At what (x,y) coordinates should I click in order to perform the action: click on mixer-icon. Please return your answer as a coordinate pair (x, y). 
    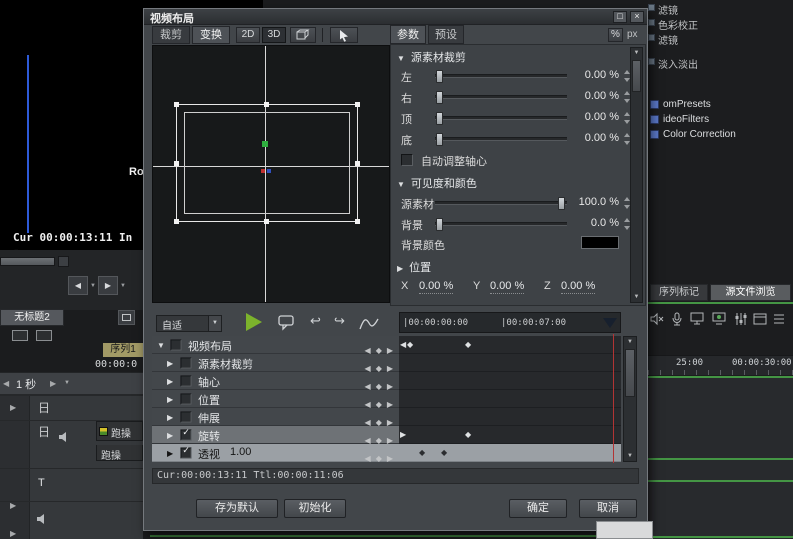
    Looking at the image, I should click on (742, 320).